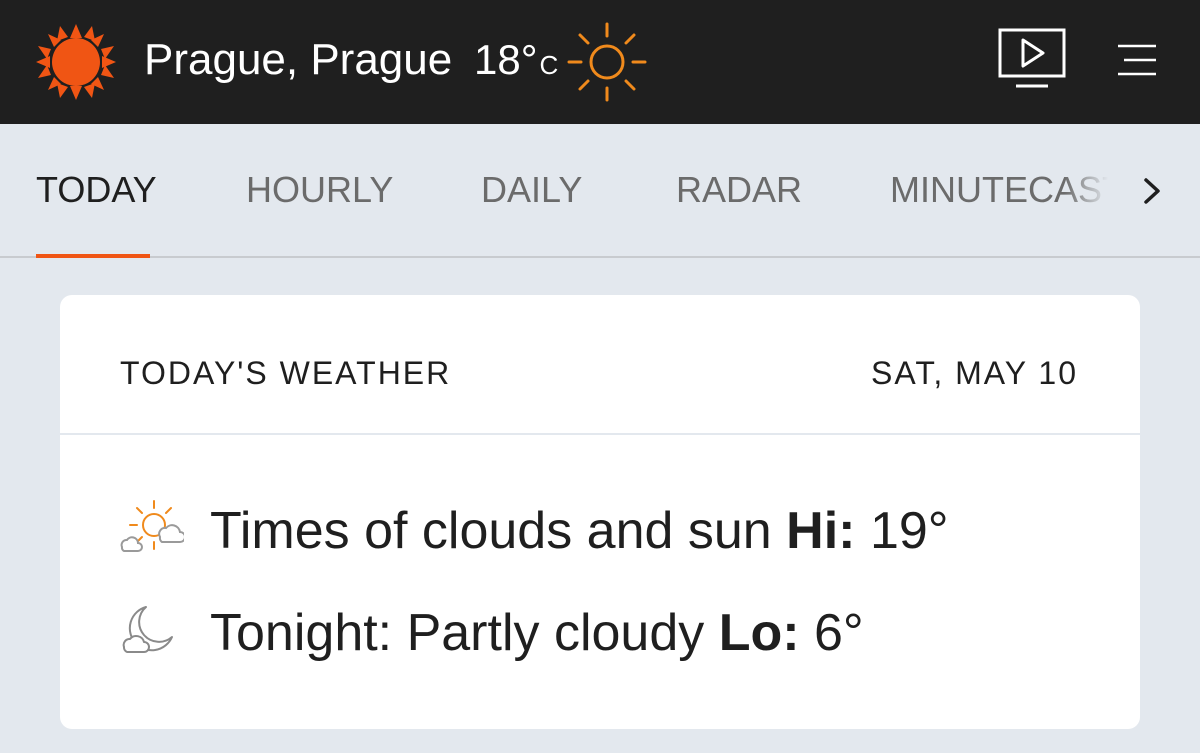  What do you see at coordinates (974, 373) in the screenshot?
I see `card-date: SAT, MAY 10` at bounding box center [974, 373].